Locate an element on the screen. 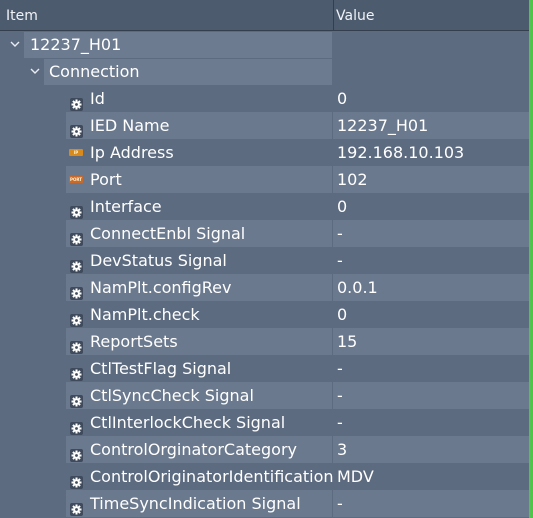 This screenshot has height=518, width=533. property-row: TimeSyncIndication Signal - is located at coordinates (297, 503).